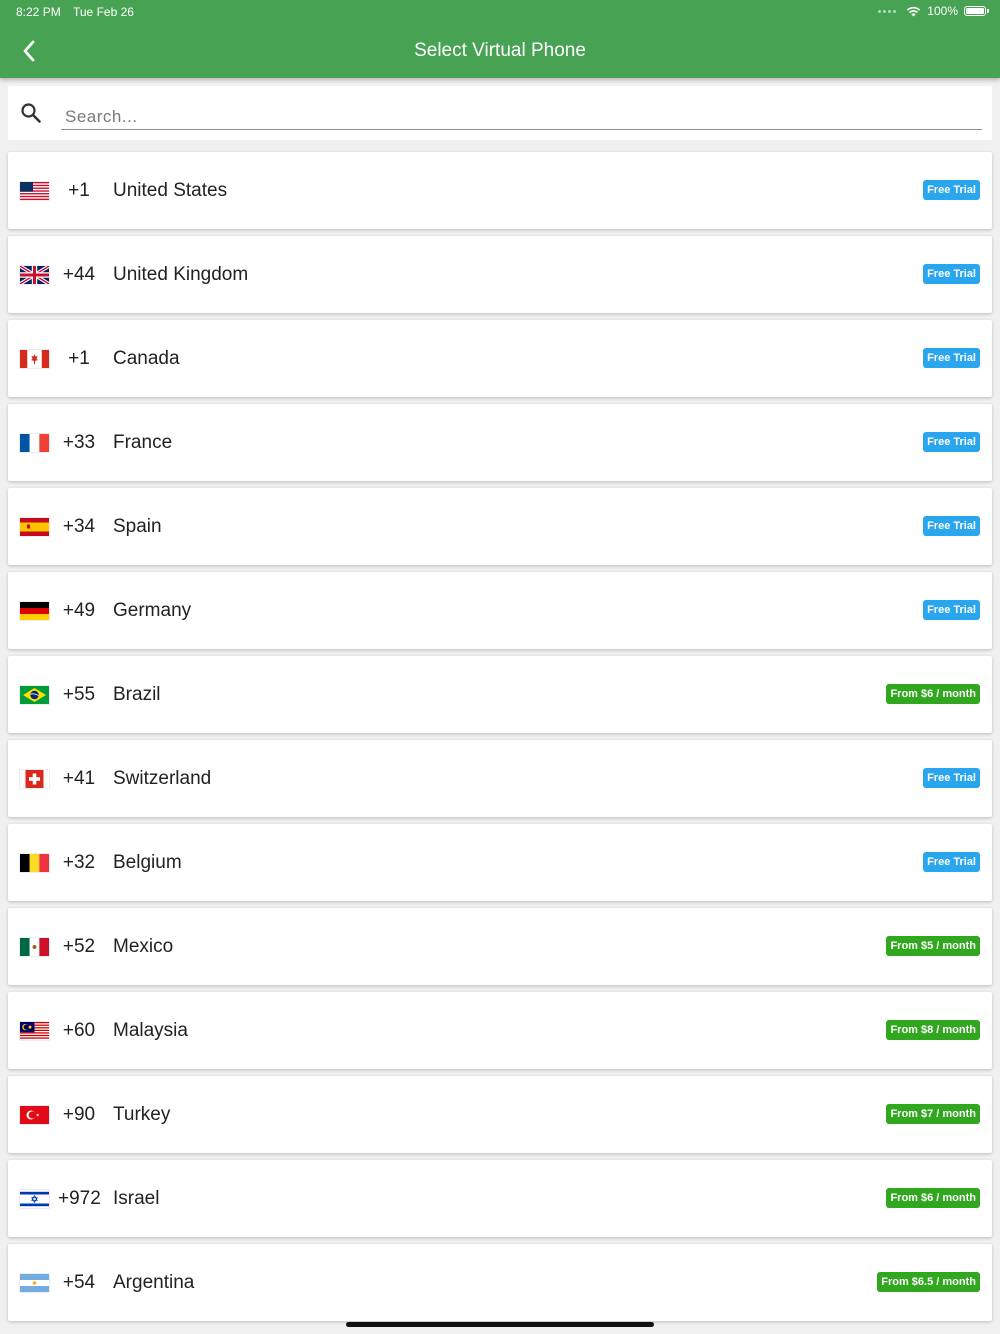  I want to click on flag-ca-icon, so click(34, 359).